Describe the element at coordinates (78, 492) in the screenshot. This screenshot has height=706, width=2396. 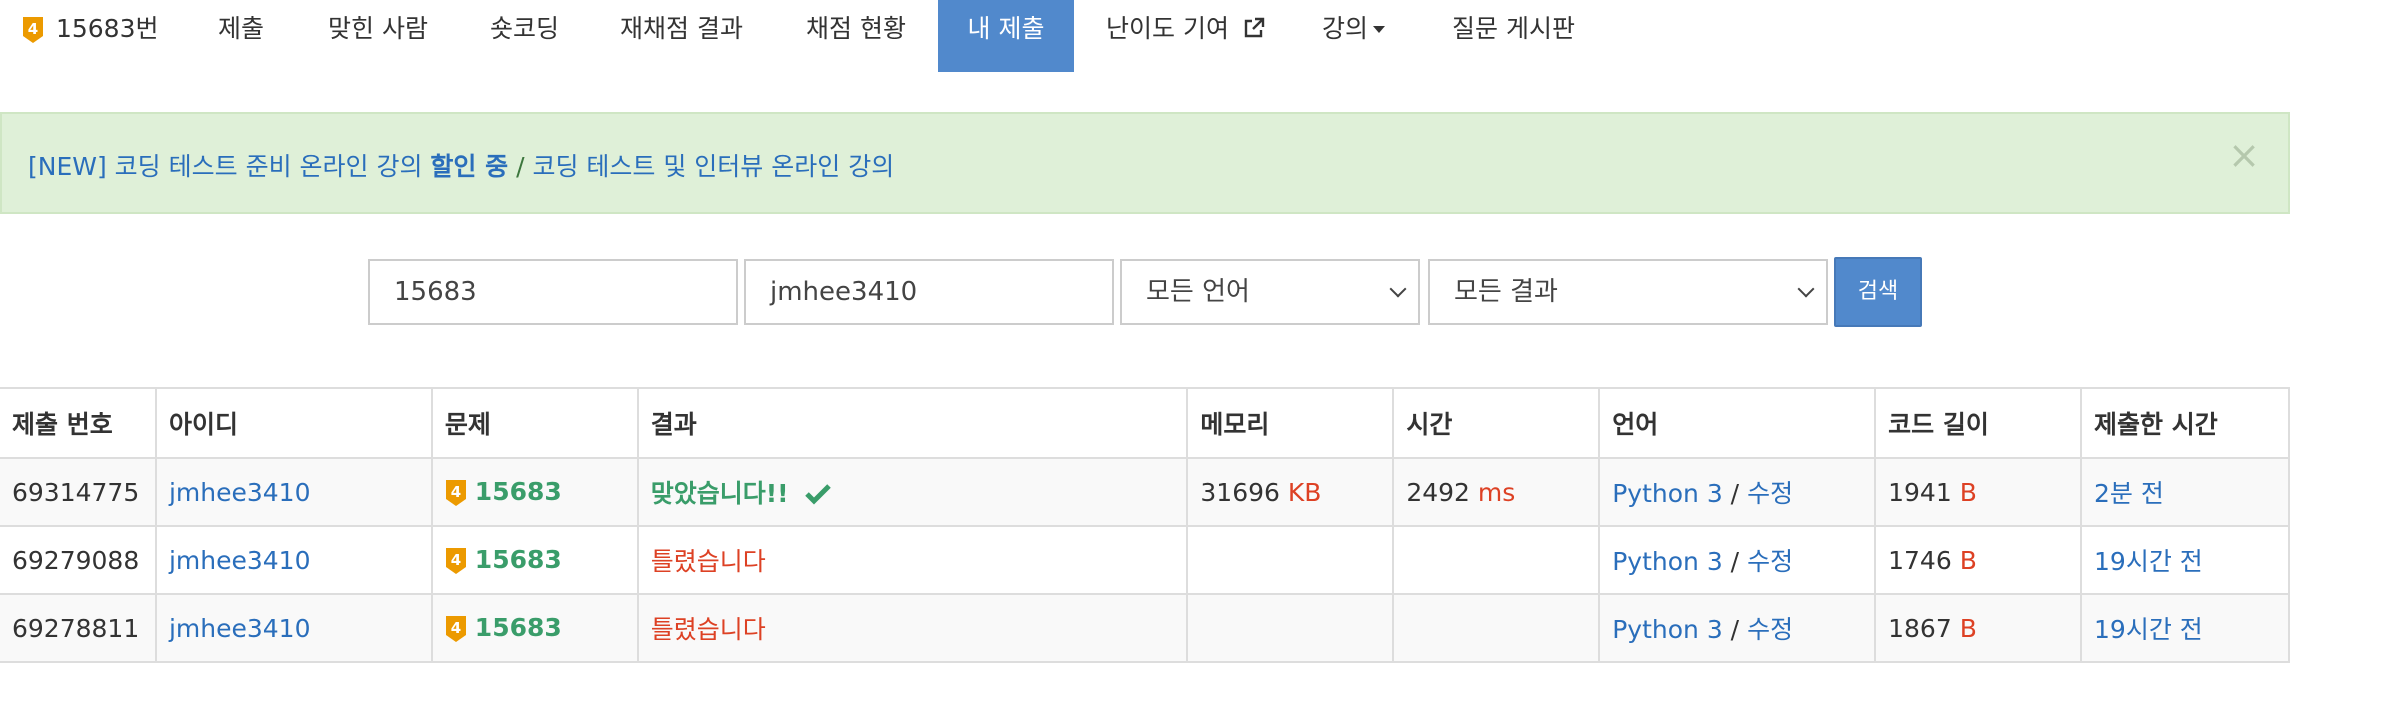
I see `submission-id: 69314775` at that location.